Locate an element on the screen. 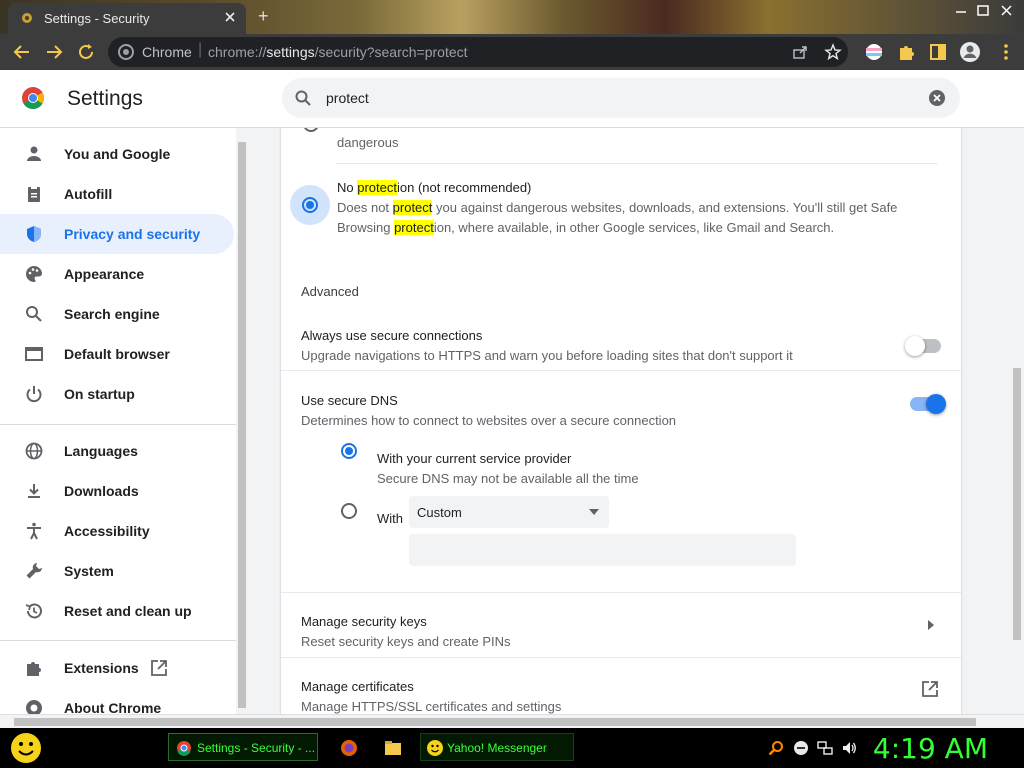  sidebar-item-default-browser: Default browser is located at coordinates (117, 354).